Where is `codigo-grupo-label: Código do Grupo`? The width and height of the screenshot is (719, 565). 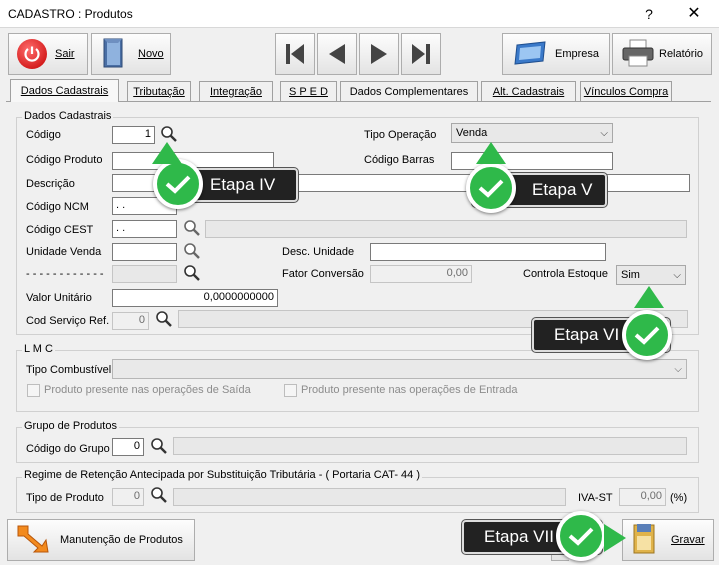
codigo-grupo-label: Código do Grupo is located at coordinates (68, 449).